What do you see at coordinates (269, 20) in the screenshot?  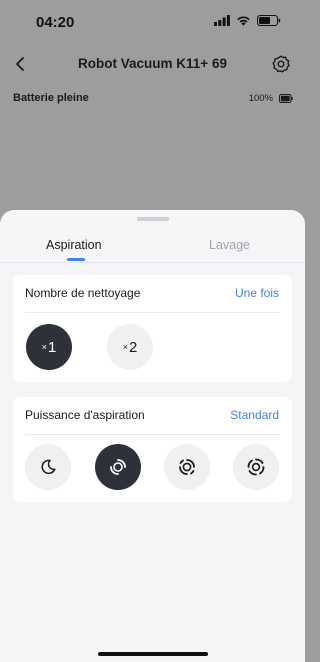 I see `battery-icon` at bounding box center [269, 20].